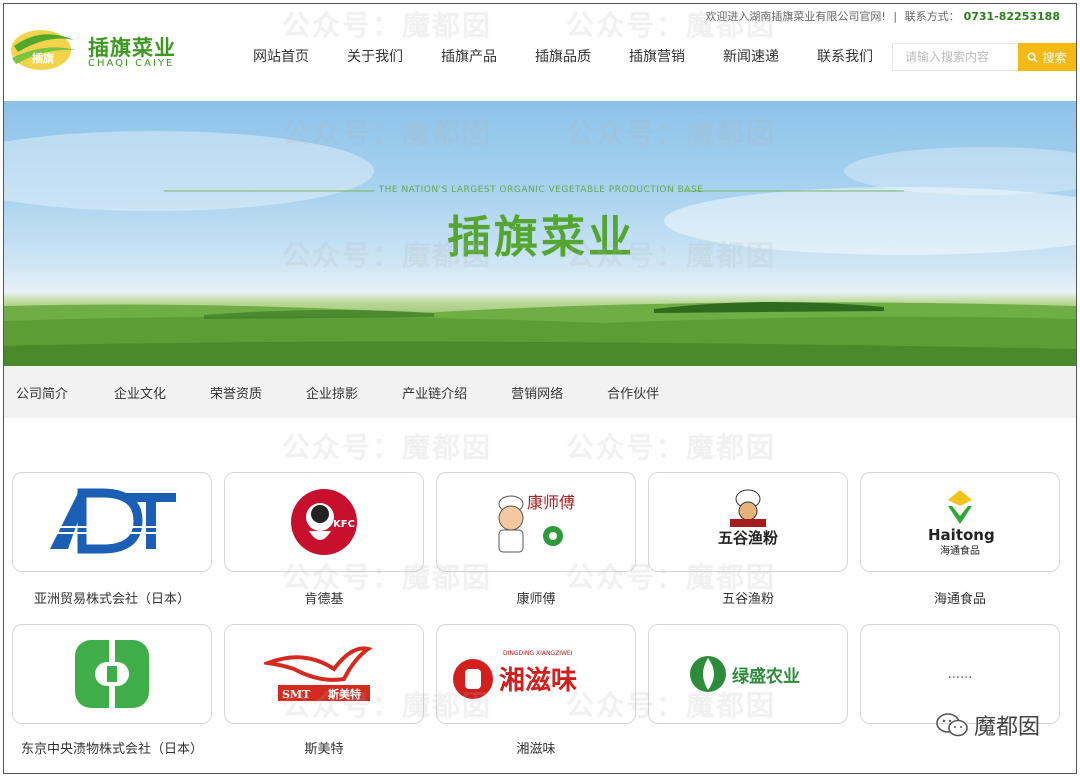 This screenshot has height=777, width=1080. What do you see at coordinates (131, 63) in the screenshot?
I see `logo-english-name: CHAQI CAIYE` at bounding box center [131, 63].